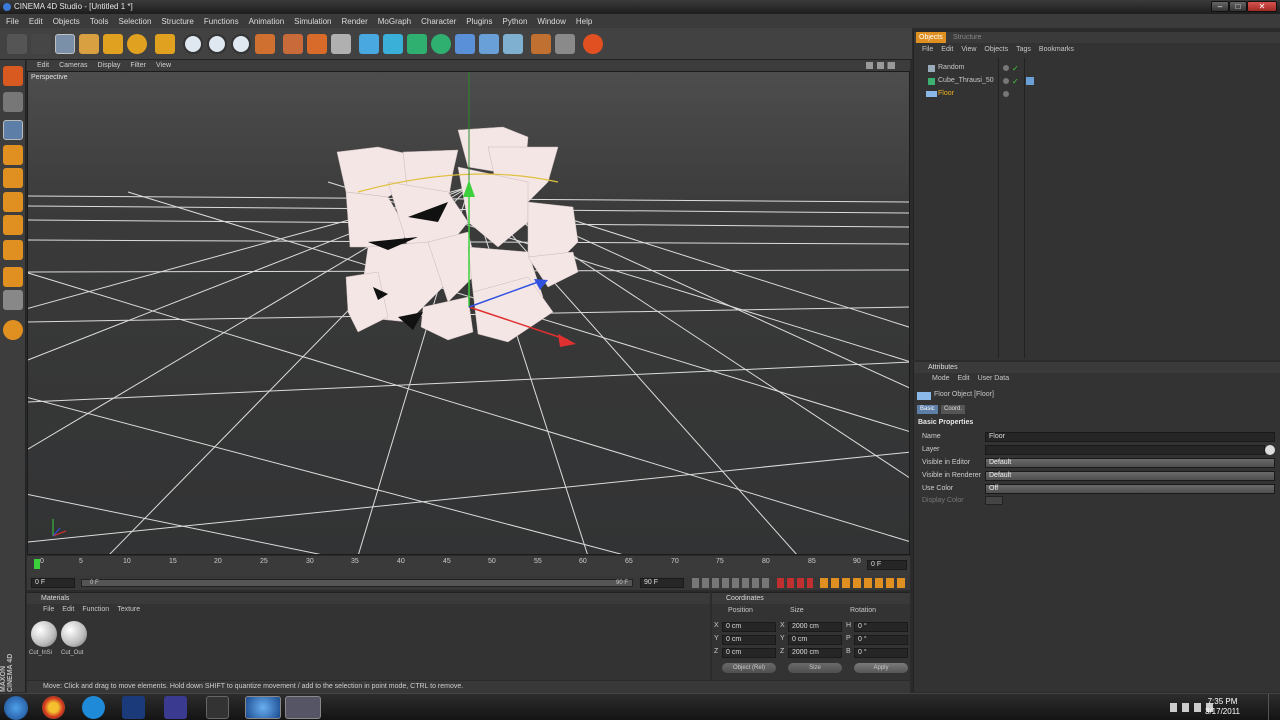  What do you see at coordinates (815, 640) in the screenshot?
I see `size-y-field: 0 cm` at bounding box center [815, 640].